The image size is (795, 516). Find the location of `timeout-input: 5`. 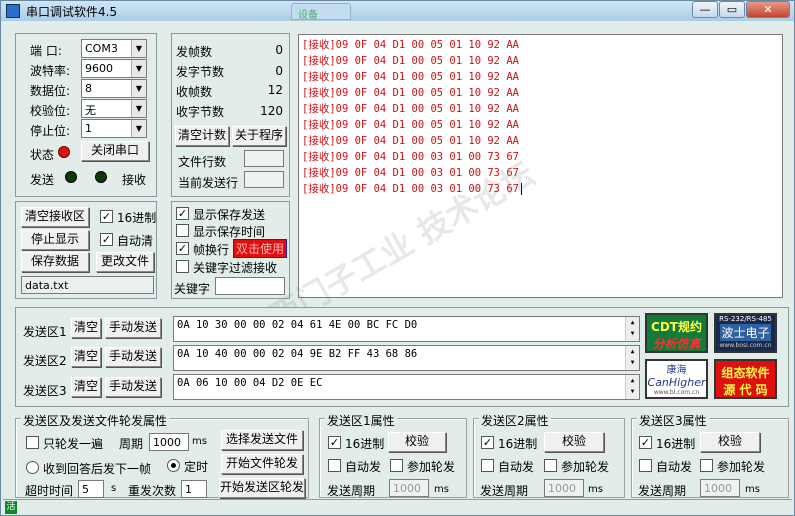

timeout-input: 5 is located at coordinates (91, 489).